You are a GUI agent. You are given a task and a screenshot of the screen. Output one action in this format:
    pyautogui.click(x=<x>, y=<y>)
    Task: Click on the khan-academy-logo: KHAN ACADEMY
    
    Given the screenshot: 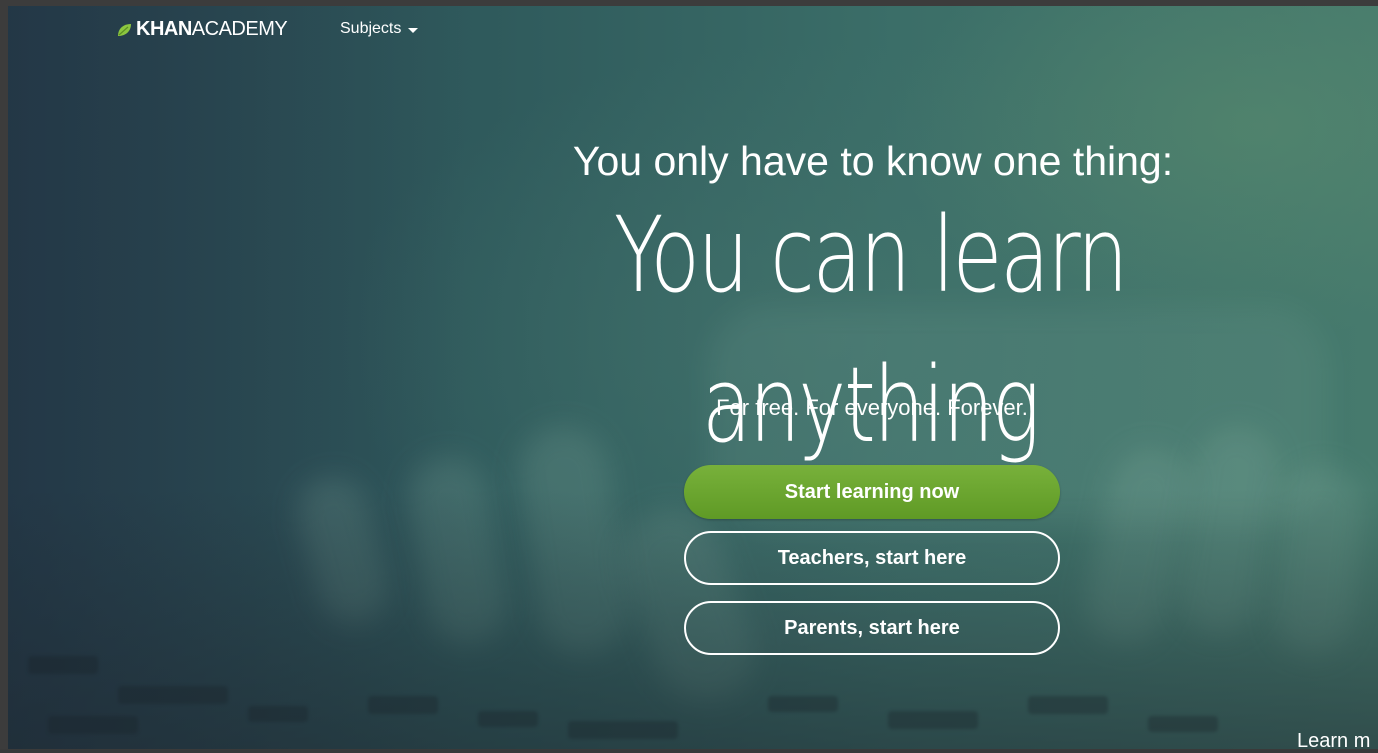 What is the action you would take?
    pyautogui.click(x=202, y=29)
    